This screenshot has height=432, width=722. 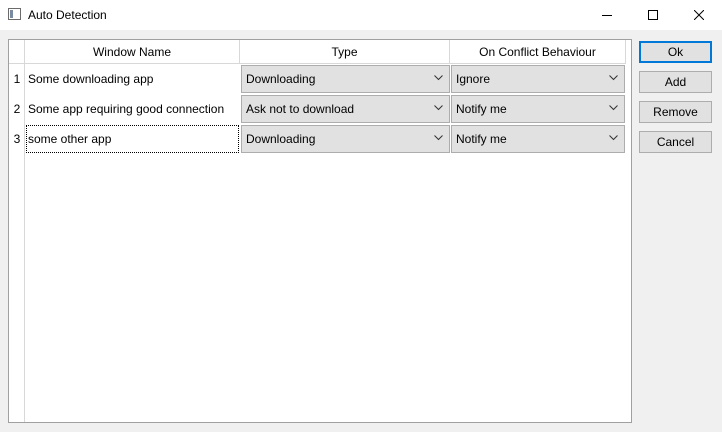 I want to click on conflict-dropdown: Ignore, so click(x=538, y=79).